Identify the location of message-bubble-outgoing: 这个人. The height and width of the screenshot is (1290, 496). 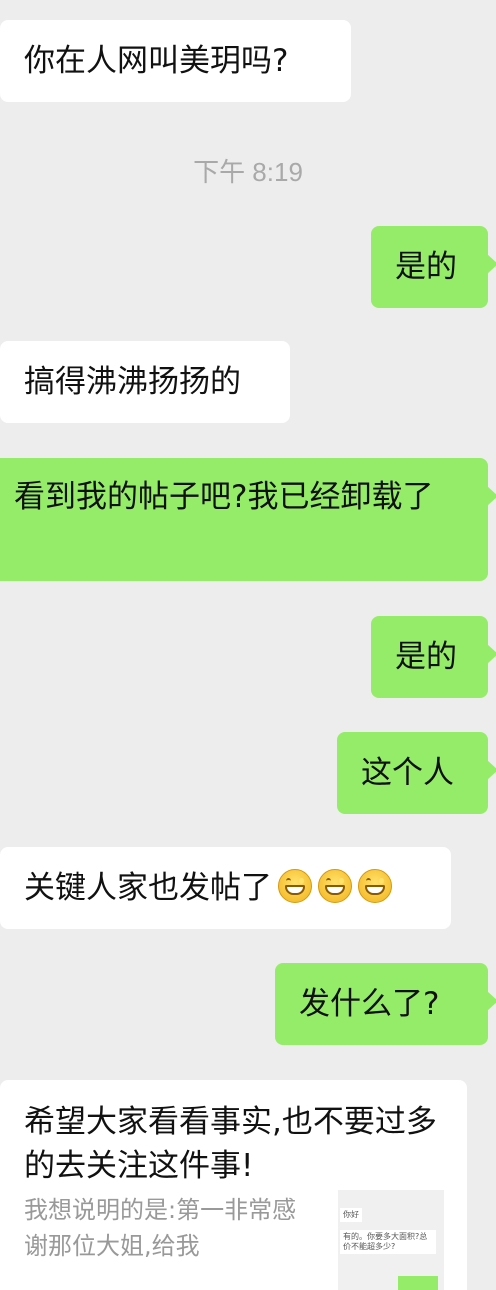
(416, 773).